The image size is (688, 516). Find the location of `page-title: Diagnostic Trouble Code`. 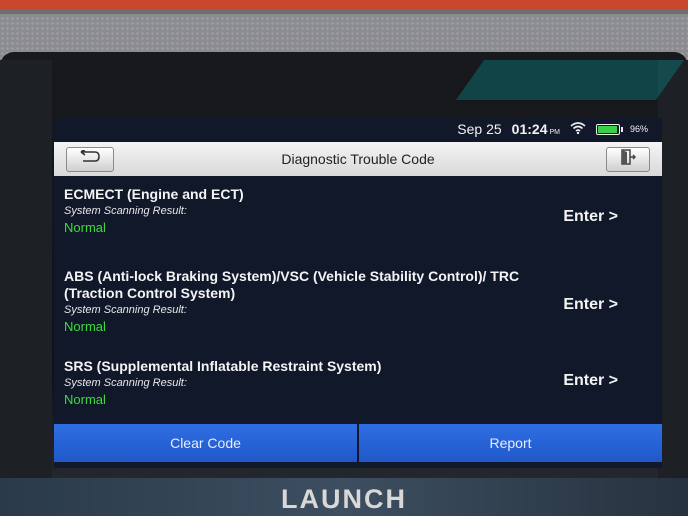

page-title: Diagnostic Trouble Code is located at coordinates (358, 159).